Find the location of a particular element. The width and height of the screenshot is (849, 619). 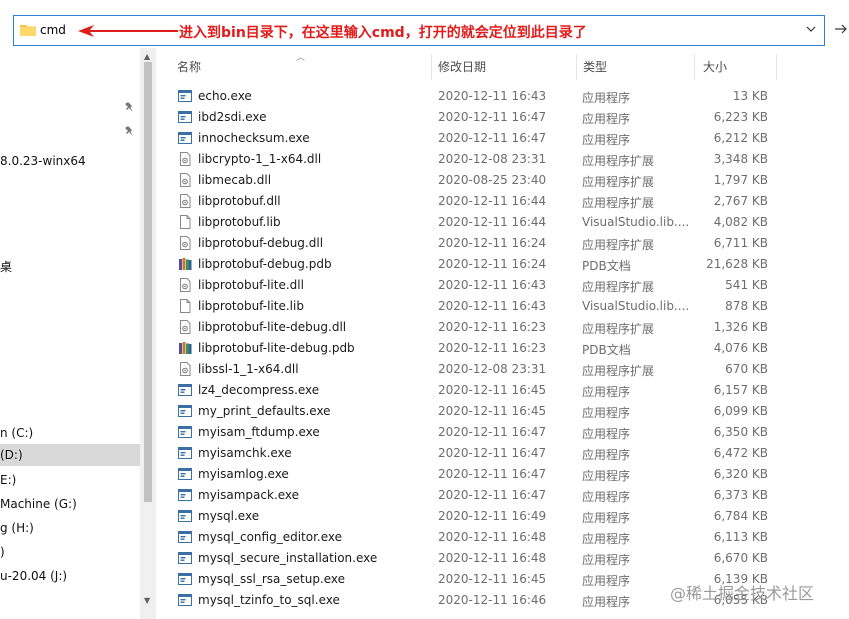

file-name: libprotobuf-lite.dll is located at coordinates (251, 285).